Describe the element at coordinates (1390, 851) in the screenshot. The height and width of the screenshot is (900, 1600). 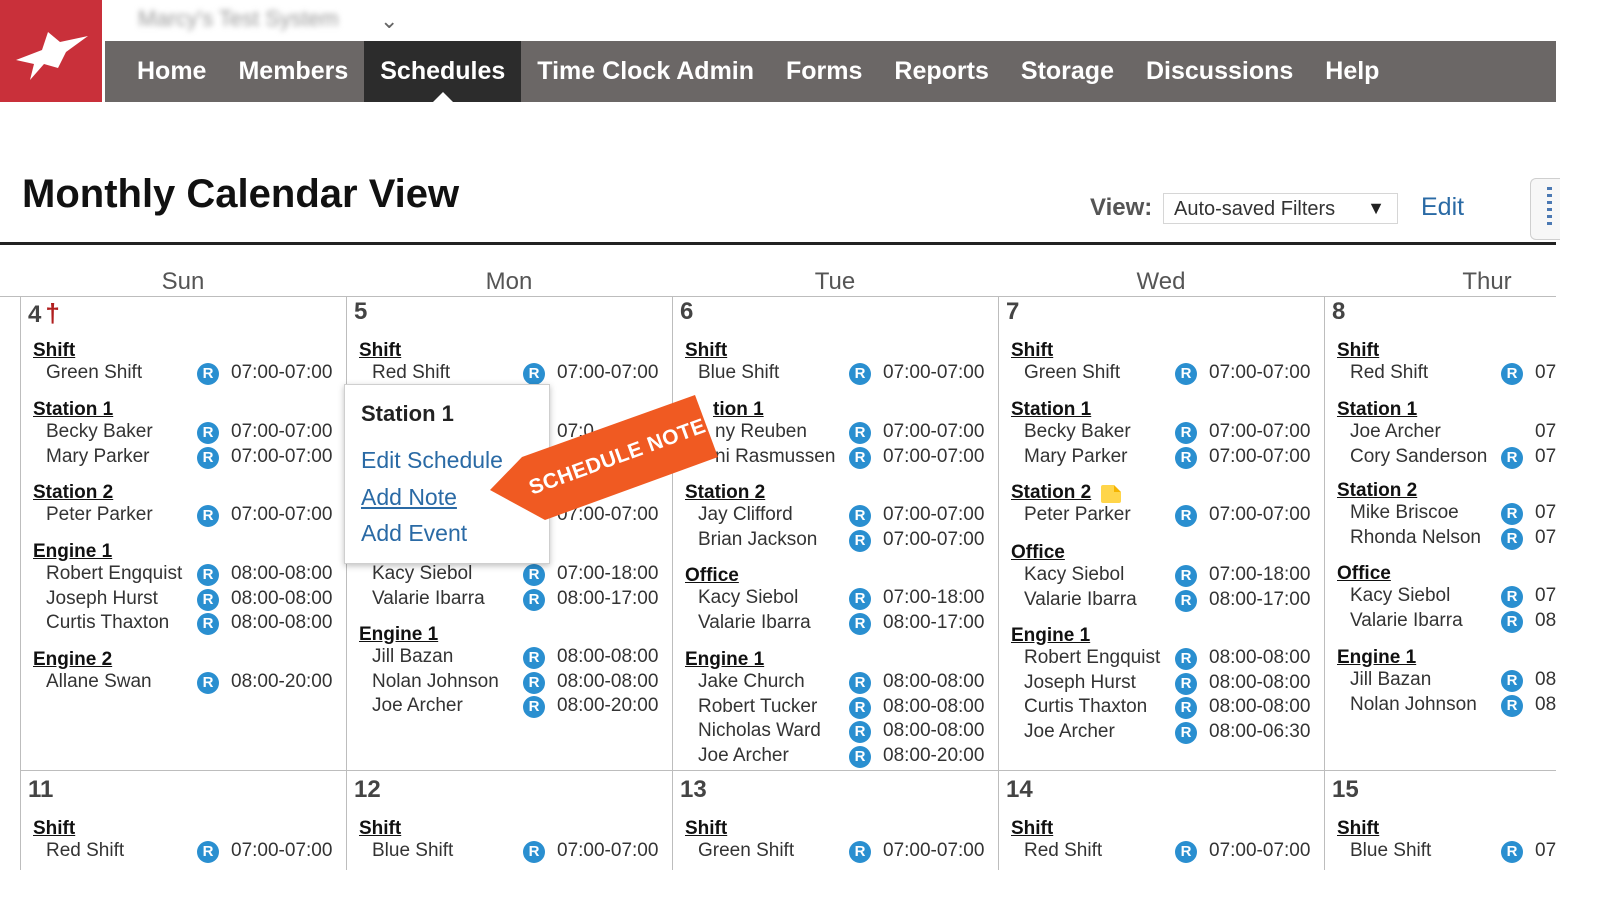
I see `schedule-person: Blue Shift` at that location.